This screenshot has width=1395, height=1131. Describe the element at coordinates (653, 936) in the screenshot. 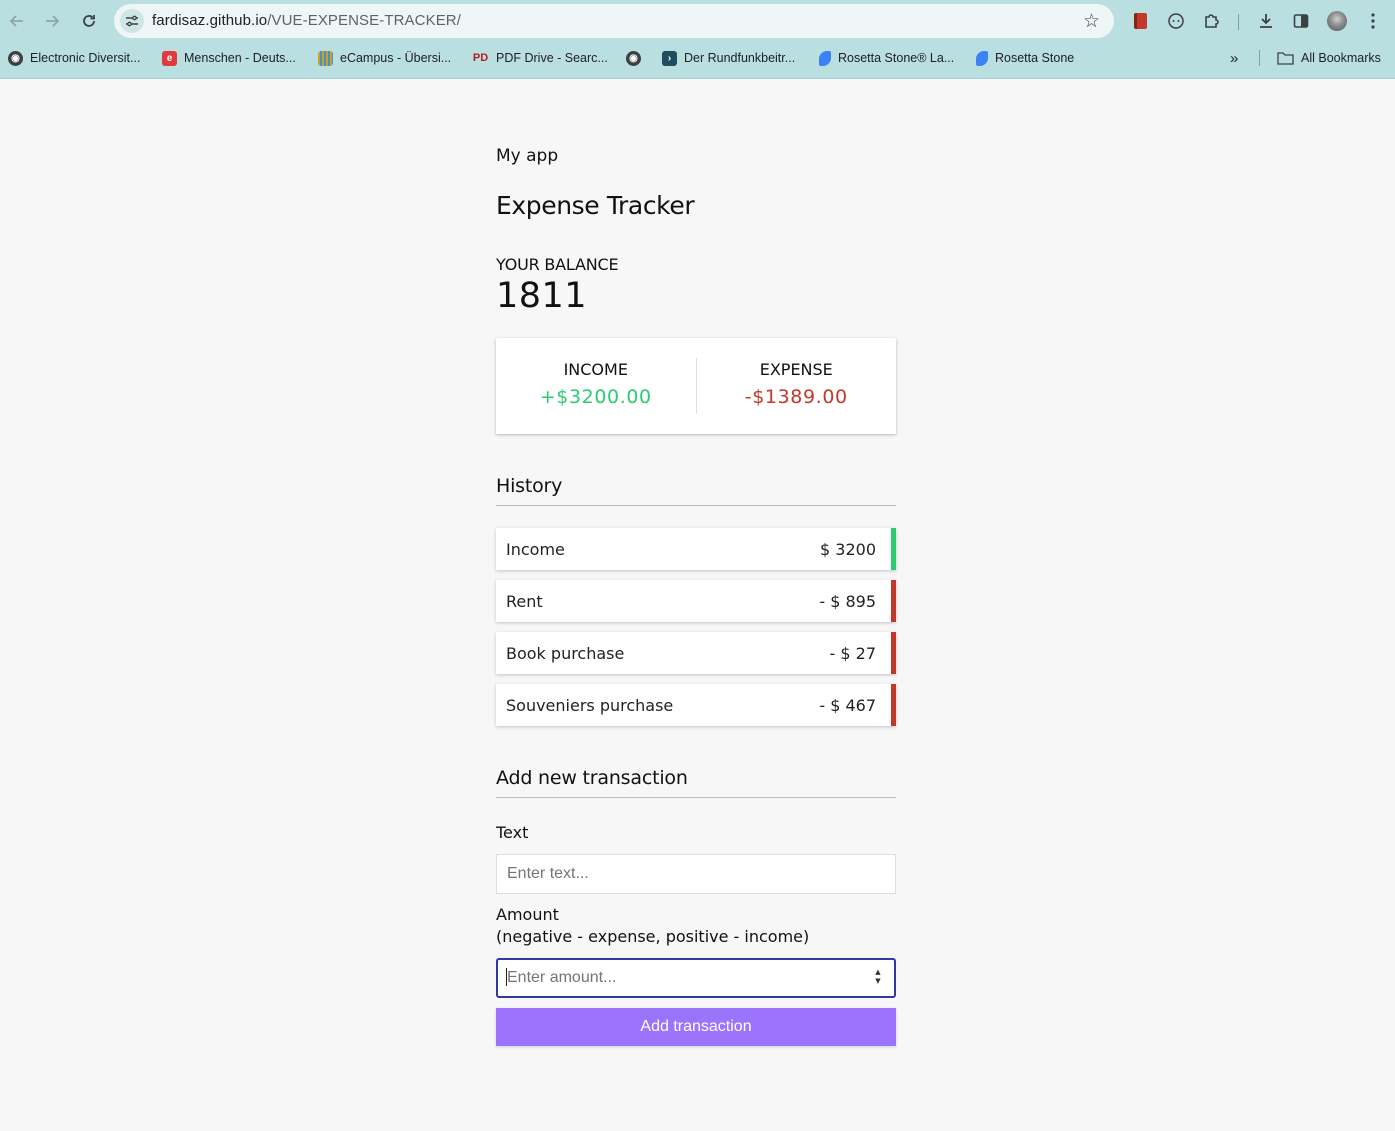

I see `amount-hint: (negative - expense, positive - income)` at that location.